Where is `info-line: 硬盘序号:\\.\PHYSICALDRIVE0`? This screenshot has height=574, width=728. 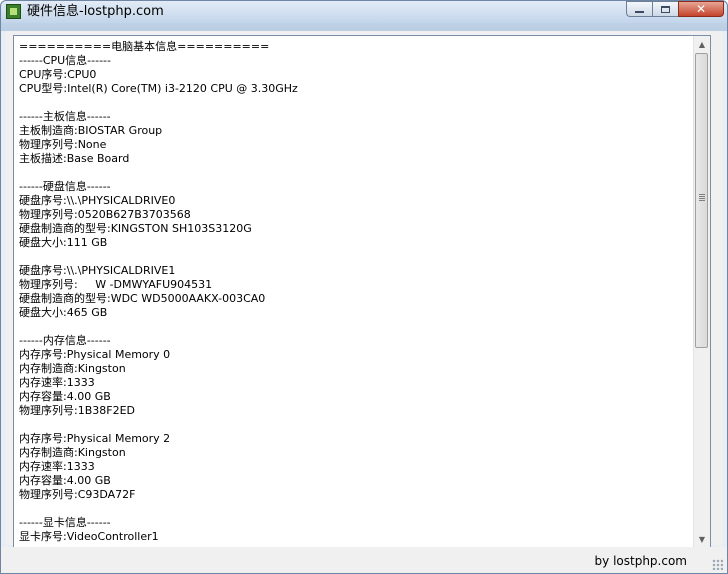
info-line: 硬盘序号:\\.\PHYSICALDRIVE0 is located at coordinates (97, 200).